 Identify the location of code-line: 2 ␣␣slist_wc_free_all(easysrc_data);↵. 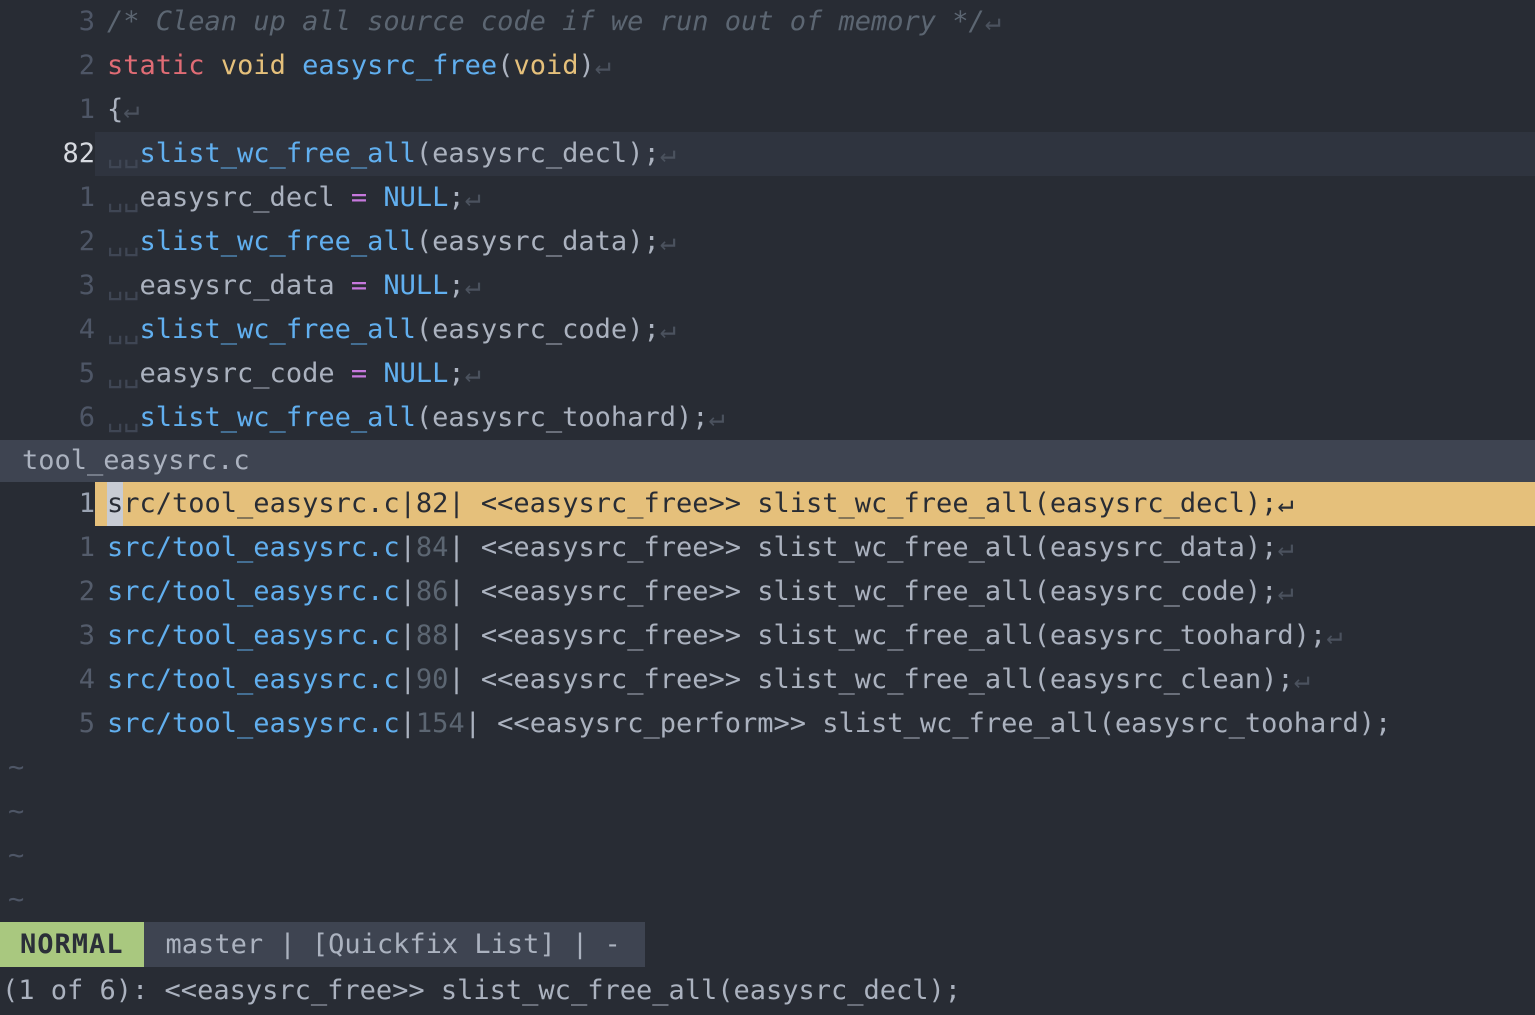
(767, 242).